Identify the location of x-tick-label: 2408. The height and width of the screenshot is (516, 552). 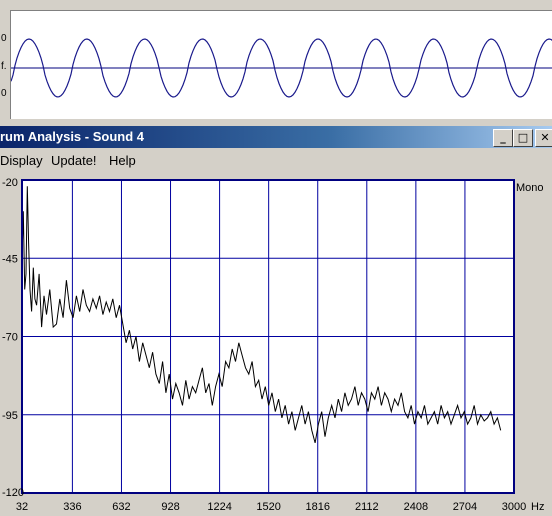
(416, 507).